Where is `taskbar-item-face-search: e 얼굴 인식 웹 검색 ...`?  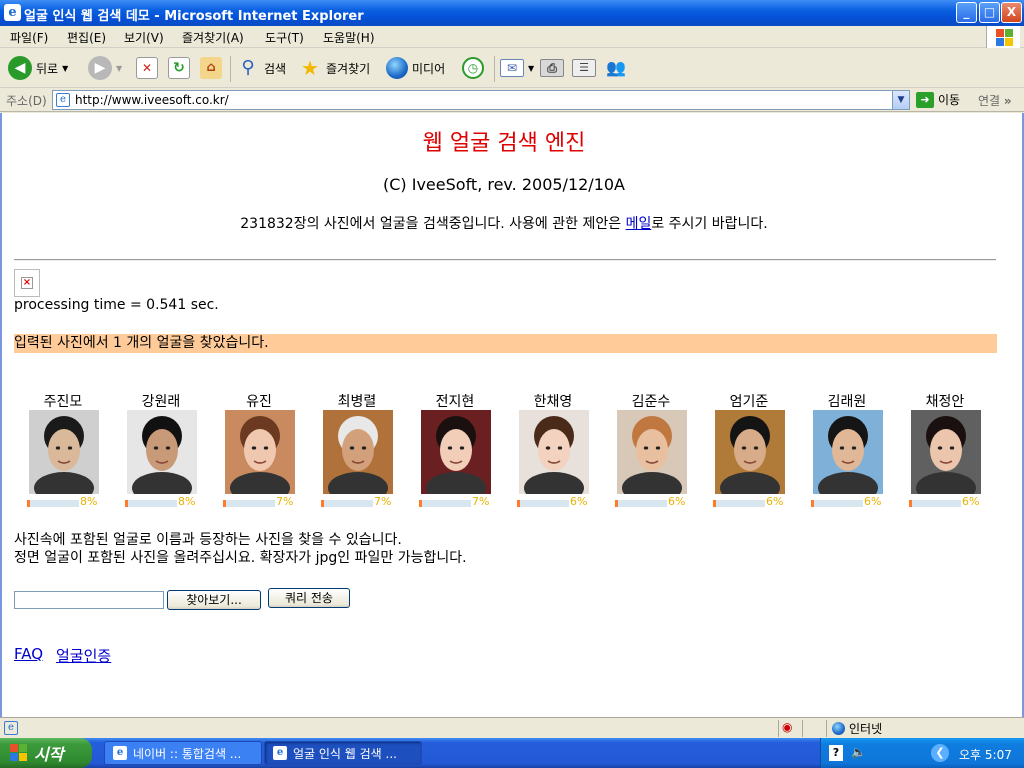
taskbar-item-face-search: e 얼굴 인식 웹 검색 ... is located at coordinates (343, 753).